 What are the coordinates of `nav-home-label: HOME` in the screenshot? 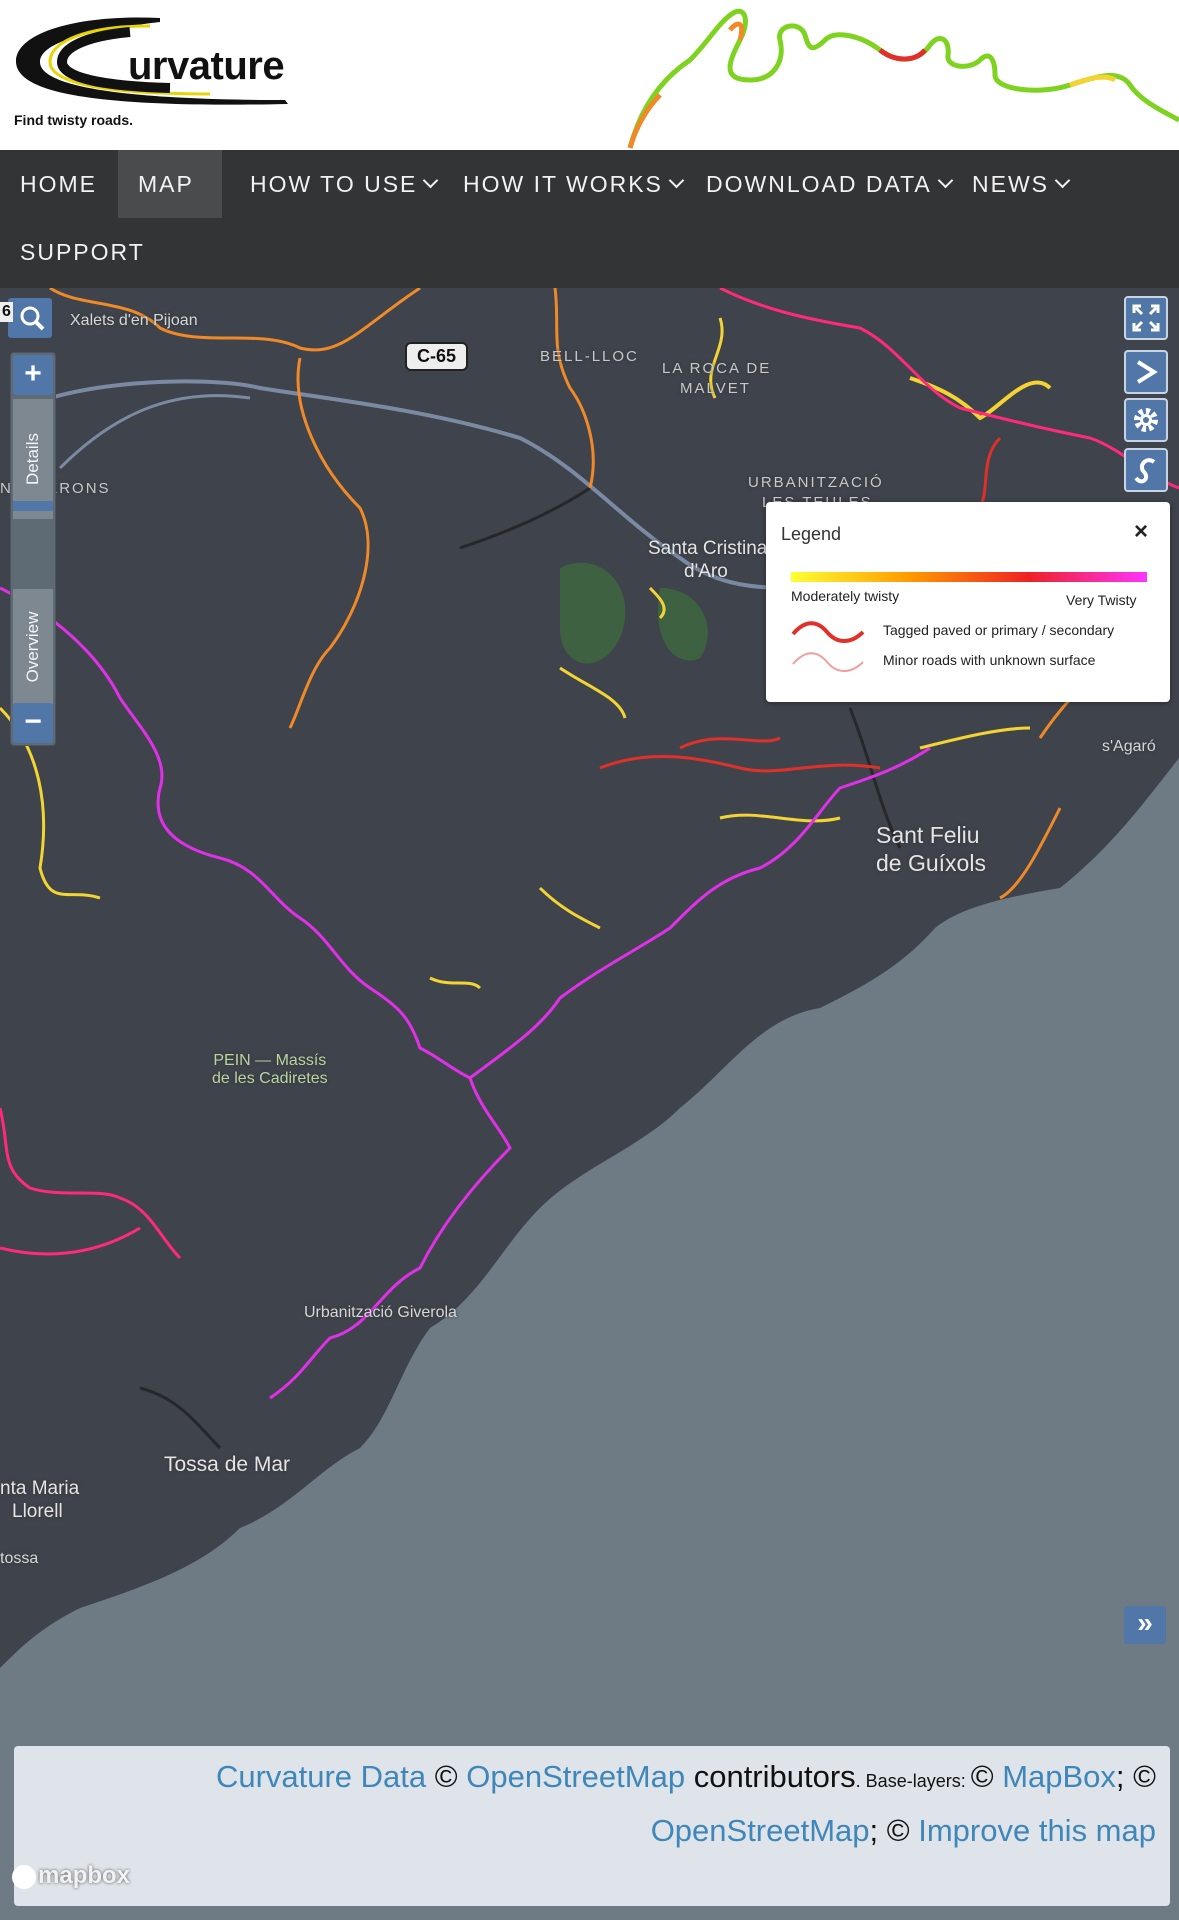 It's located at (58, 184).